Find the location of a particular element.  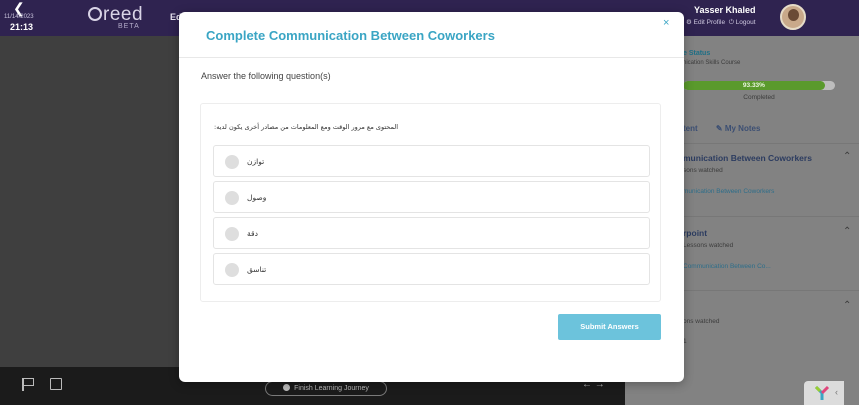

answer-option: دقة is located at coordinates (431, 233).